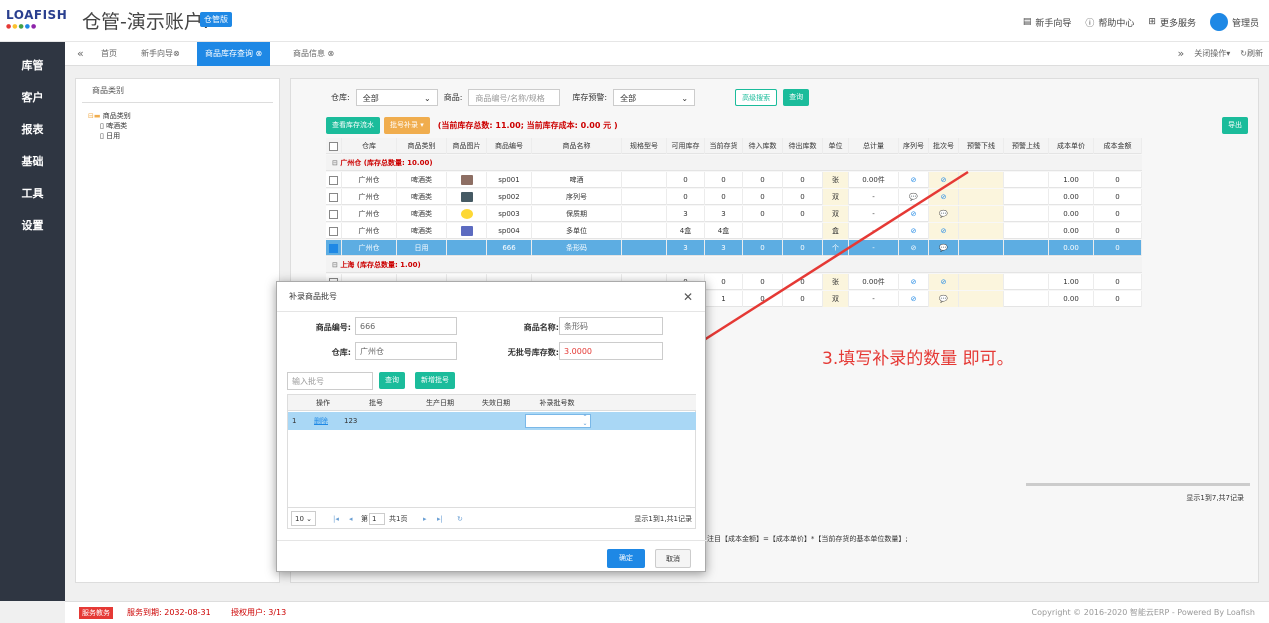 This screenshot has width=1269, height=623. I want to click on name-field: 条形码, so click(611, 326).